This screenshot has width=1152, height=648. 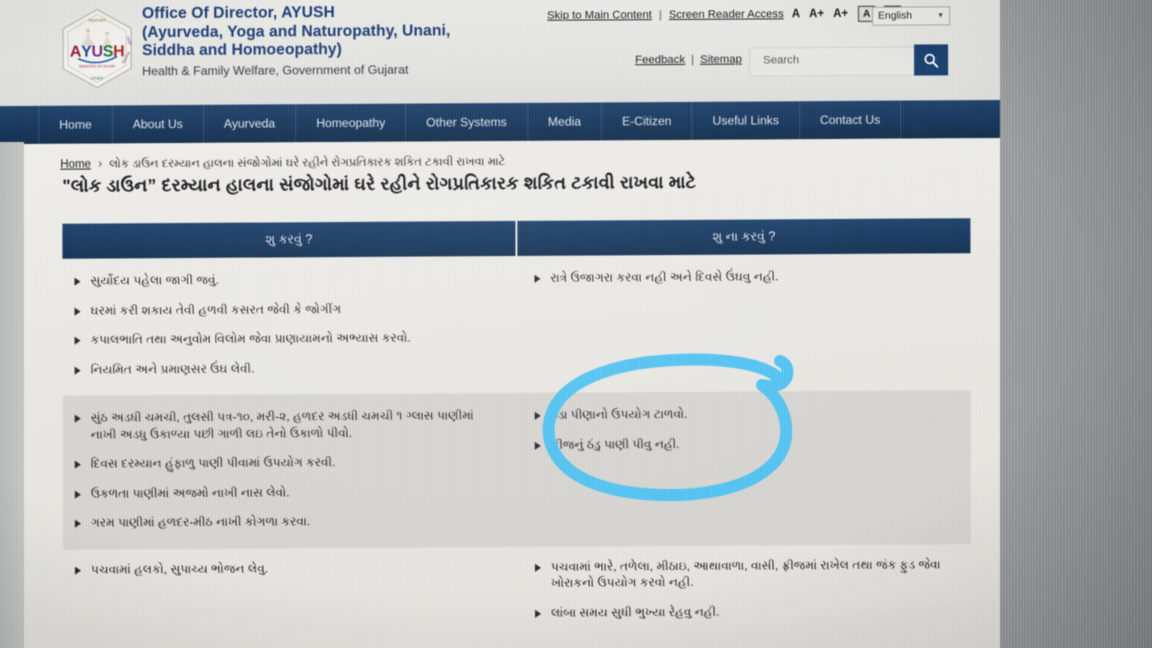 I want to click on list-item: સુર્યોદય પહેલા જાગી જવું., so click(x=285, y=279).